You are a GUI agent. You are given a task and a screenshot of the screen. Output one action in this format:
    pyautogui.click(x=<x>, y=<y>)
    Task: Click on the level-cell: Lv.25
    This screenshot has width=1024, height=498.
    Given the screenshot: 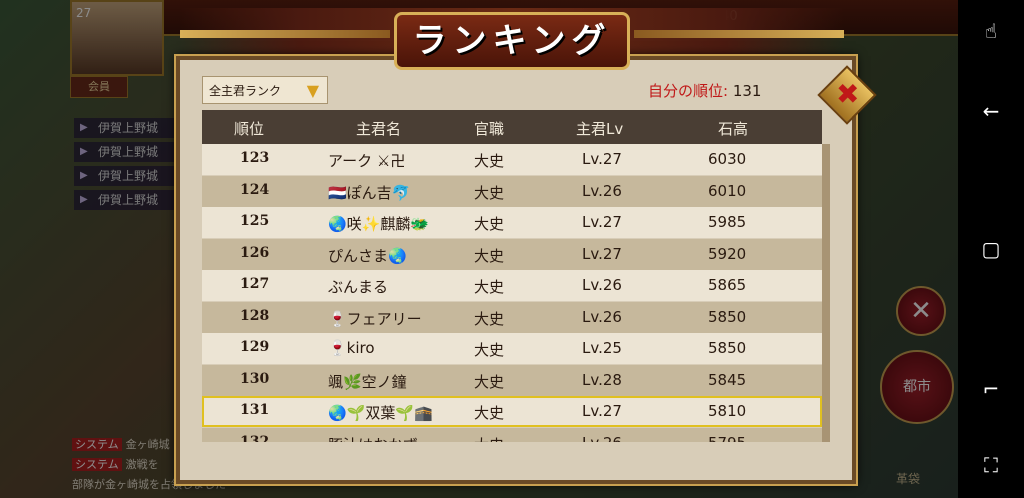 What is the action you would take?
    pyautogui.click(x=602, y=348)
    